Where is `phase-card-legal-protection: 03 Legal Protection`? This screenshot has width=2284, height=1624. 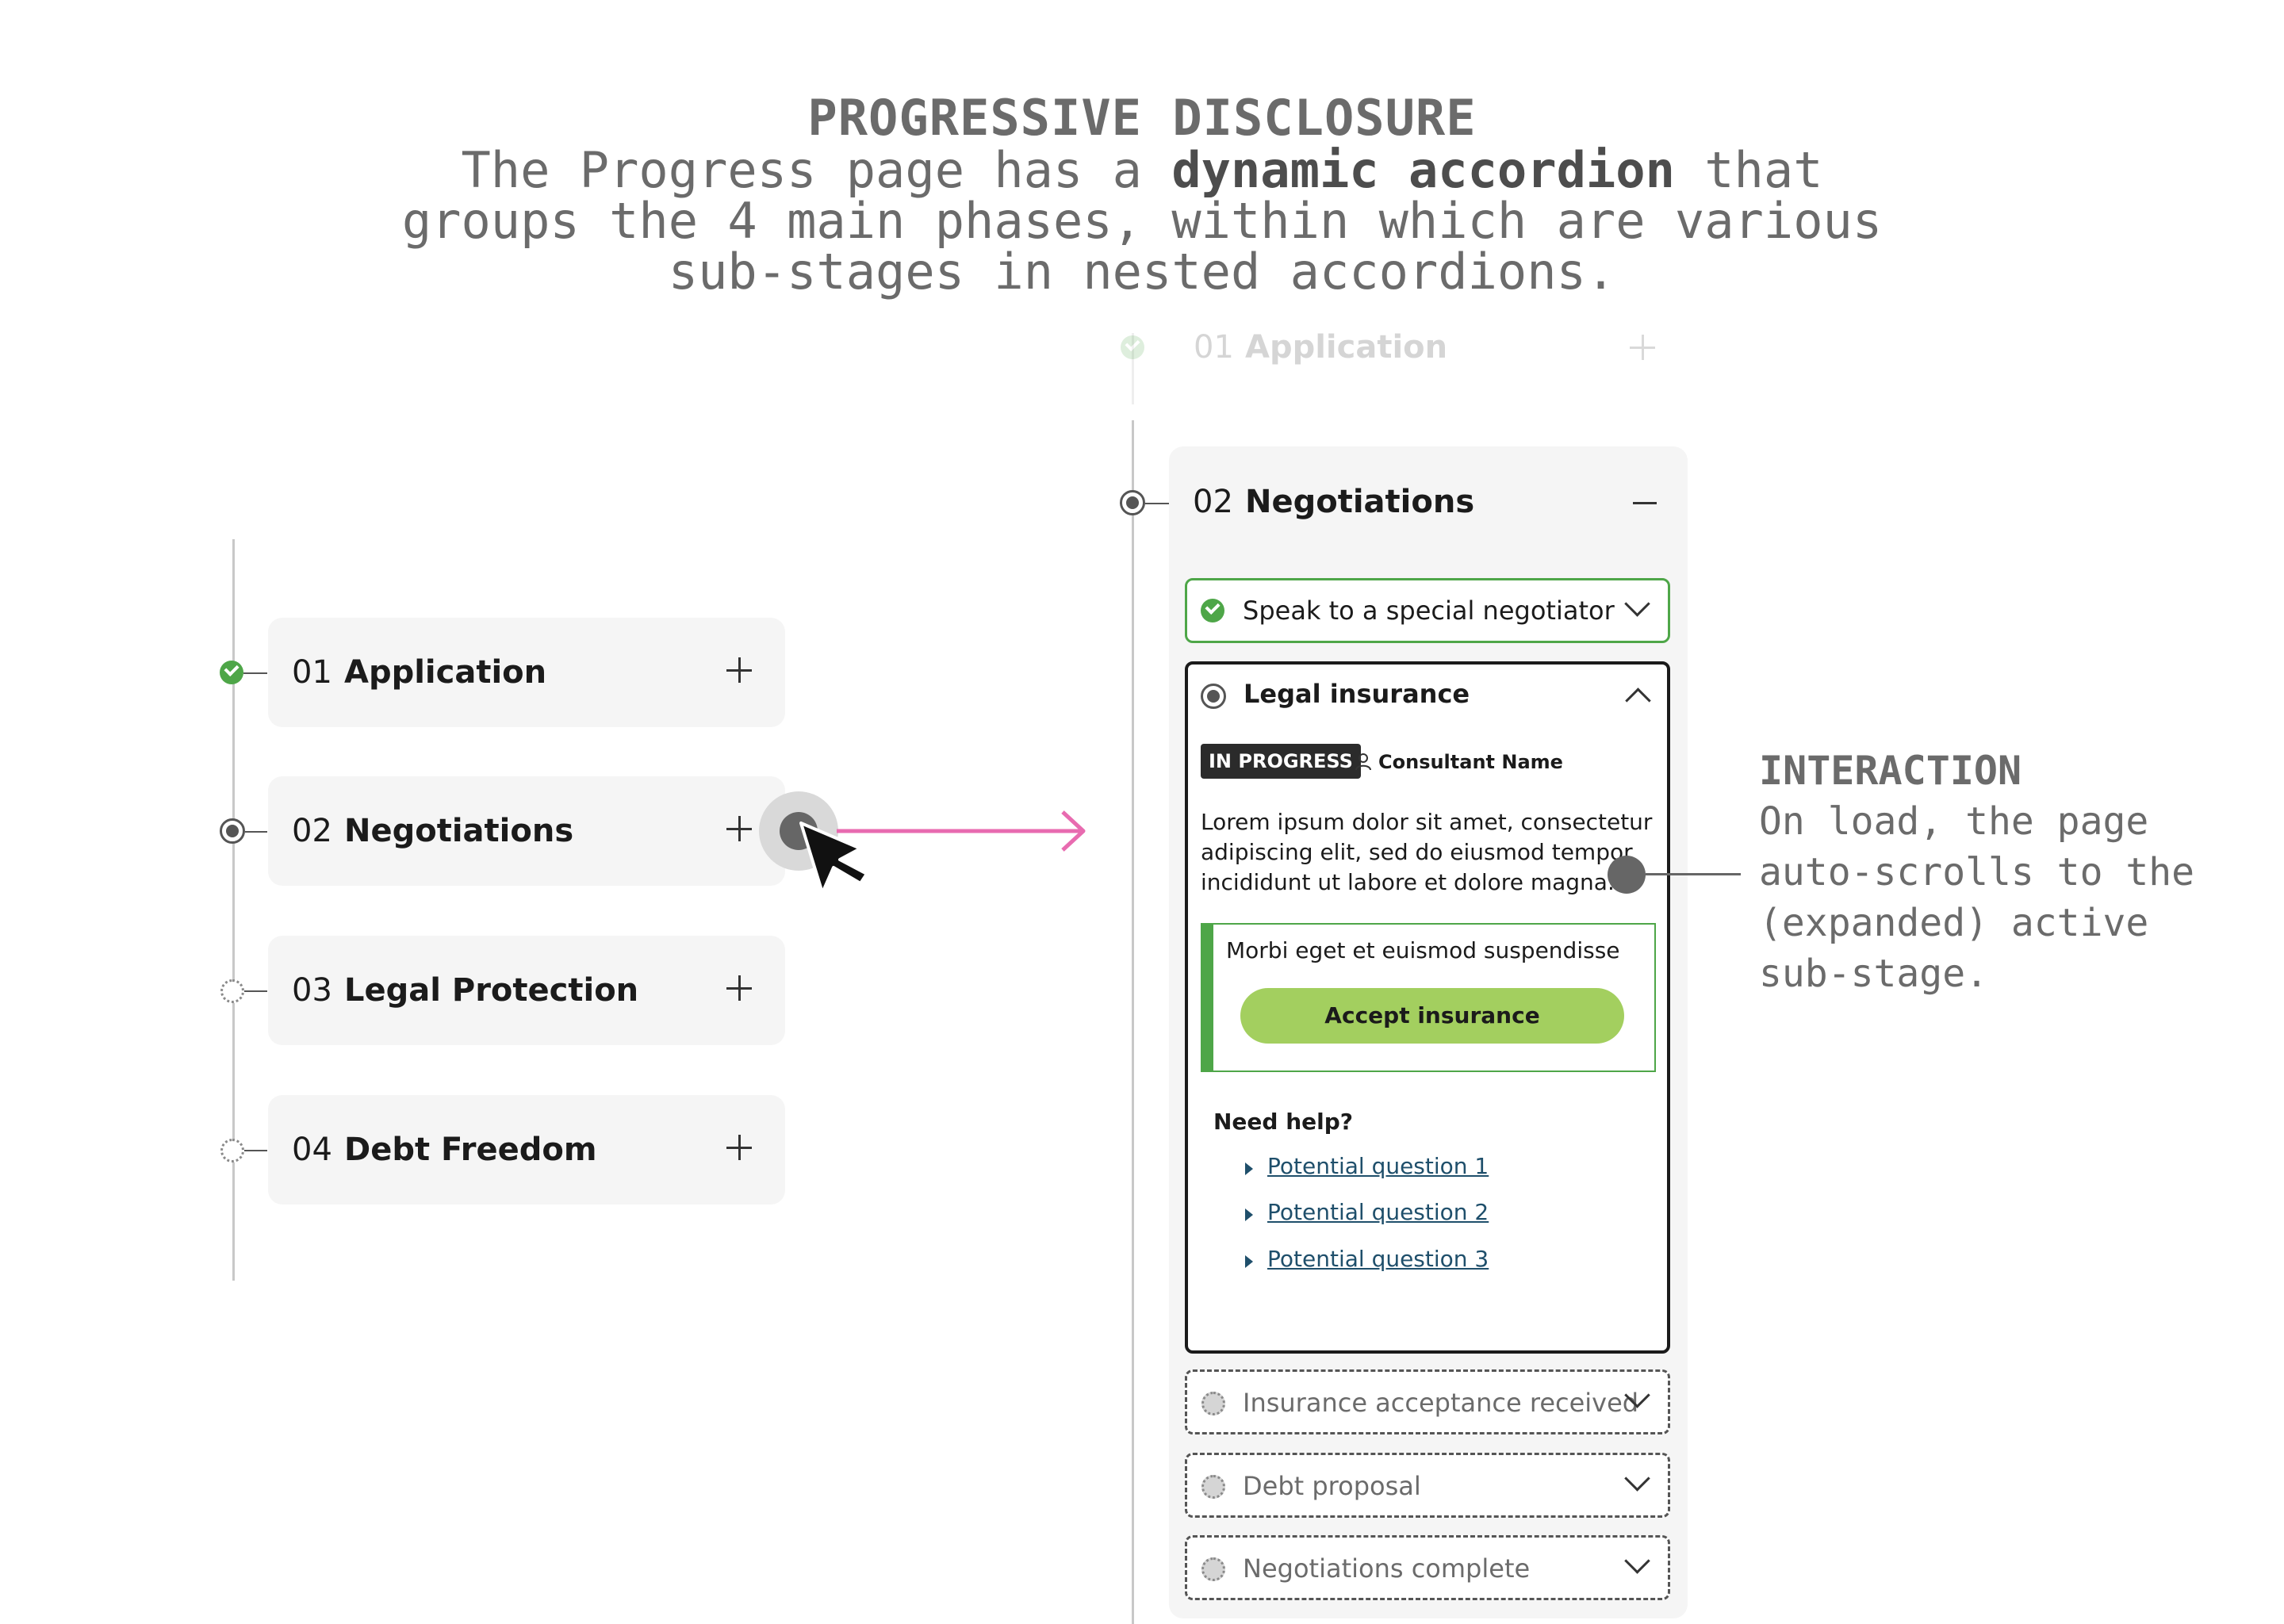 phase-card-legal-protection: 03 Legal Protection is located at coordinates (526, 990).